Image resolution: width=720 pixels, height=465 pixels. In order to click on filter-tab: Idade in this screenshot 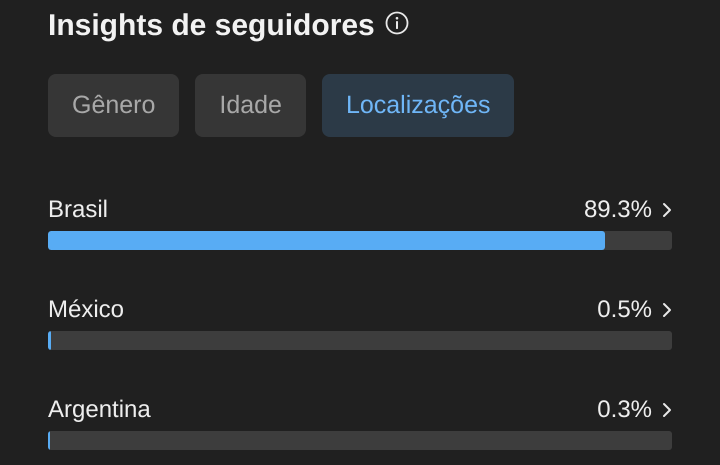, I will do `click(250, 105)`.